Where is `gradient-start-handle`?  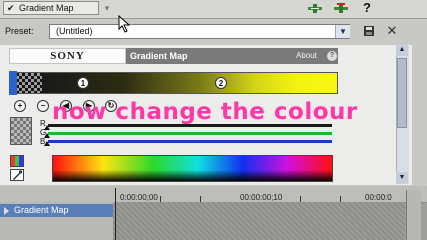
gradient-start-handle is located at coordinates (13, 83).